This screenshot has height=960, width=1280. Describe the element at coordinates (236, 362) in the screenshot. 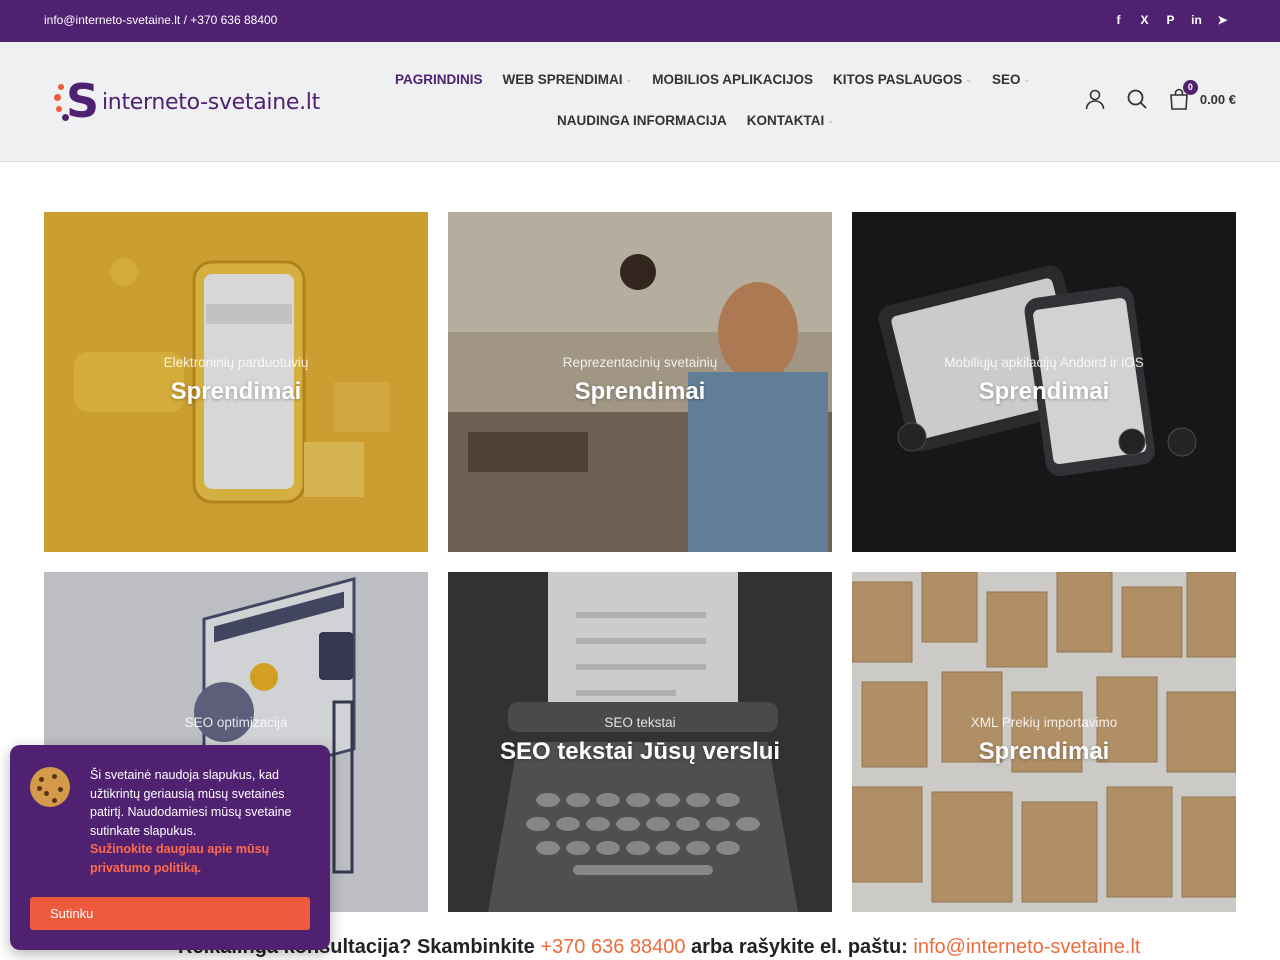

I see `tile-subtitle: Elektroninių parduotuvių` at that location.